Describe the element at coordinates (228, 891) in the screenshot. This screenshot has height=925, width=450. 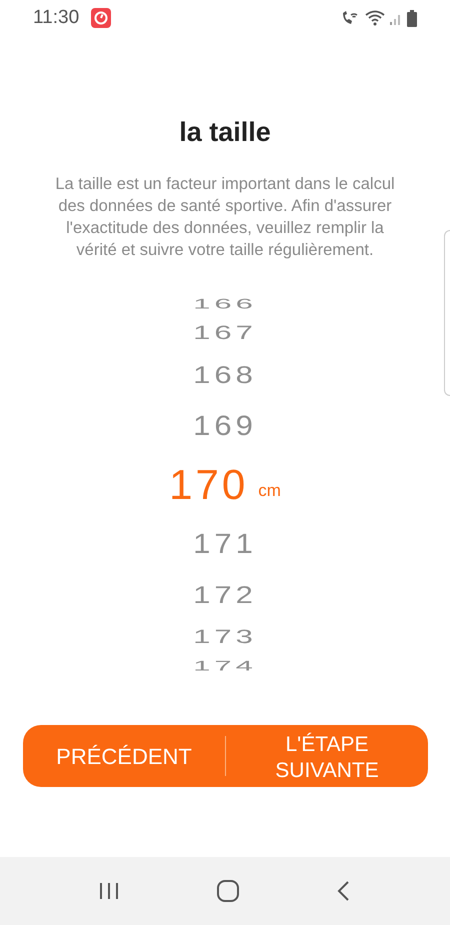
I see `home-icon` at that location.